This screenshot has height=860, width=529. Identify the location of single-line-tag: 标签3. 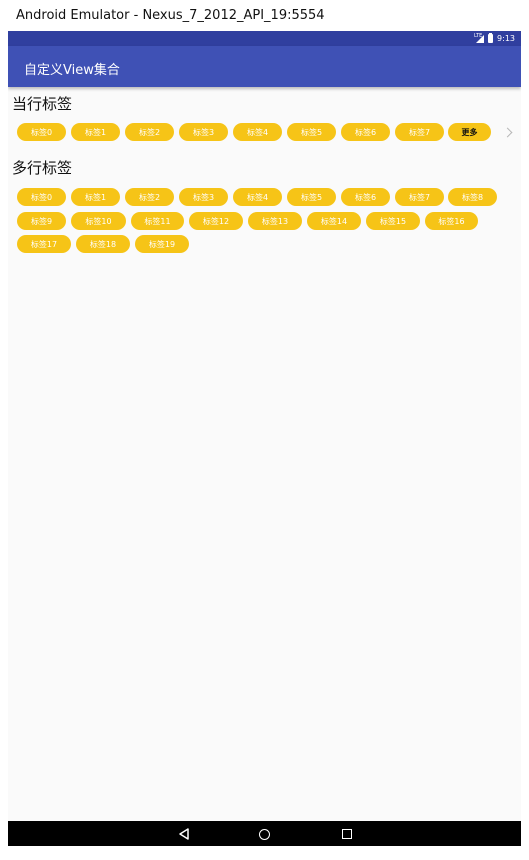
(203, 132).